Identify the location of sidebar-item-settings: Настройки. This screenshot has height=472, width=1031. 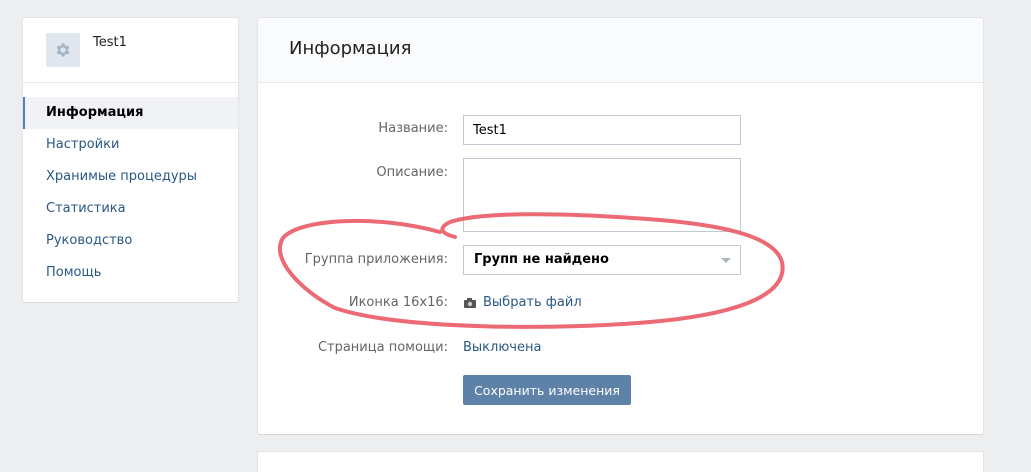
(130, 145).